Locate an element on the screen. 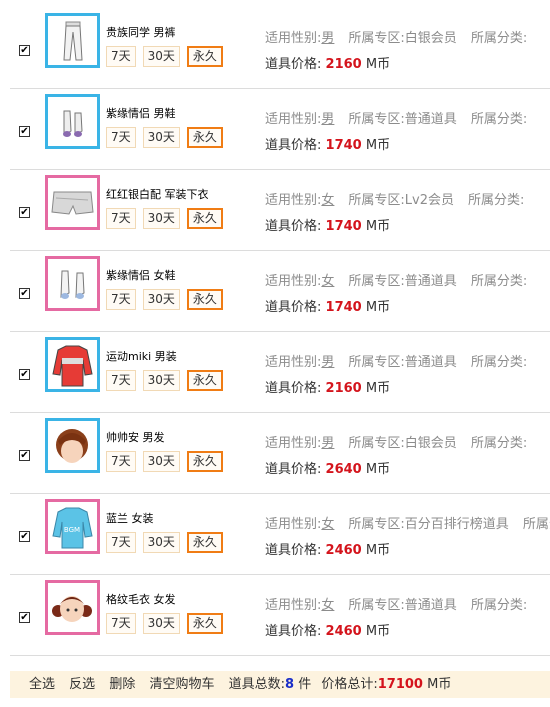 This screenshot has height=707, width=550. item-name: 紫缘情侣 男鞋 is located at coordinates (141, 113).